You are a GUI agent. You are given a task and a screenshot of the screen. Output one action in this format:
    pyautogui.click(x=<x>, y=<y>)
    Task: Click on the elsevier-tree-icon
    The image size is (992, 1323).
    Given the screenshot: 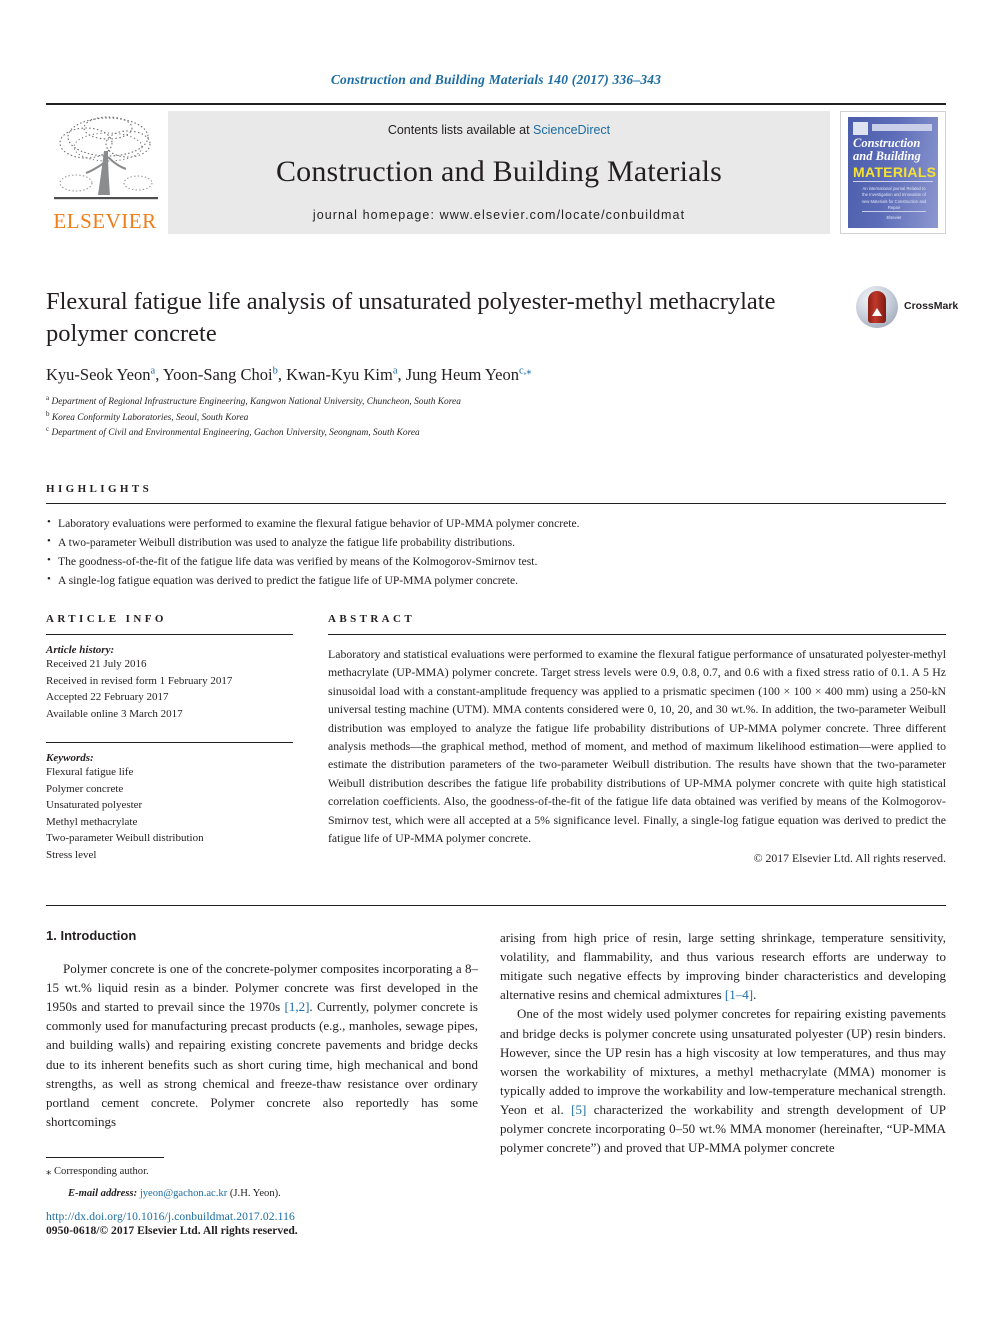 What is the action you would take?
    pyautogui.click(x=106, y=160)
    